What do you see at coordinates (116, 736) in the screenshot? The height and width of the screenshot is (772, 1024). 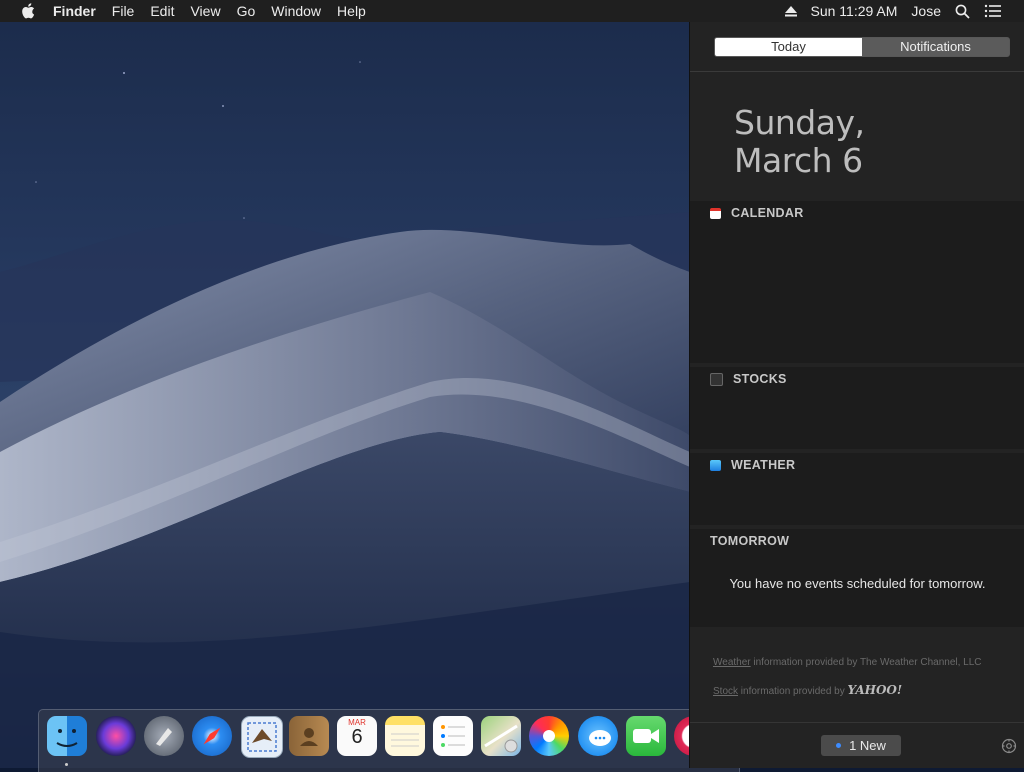 I see `siri-icon` at bounding box center [116, 736].